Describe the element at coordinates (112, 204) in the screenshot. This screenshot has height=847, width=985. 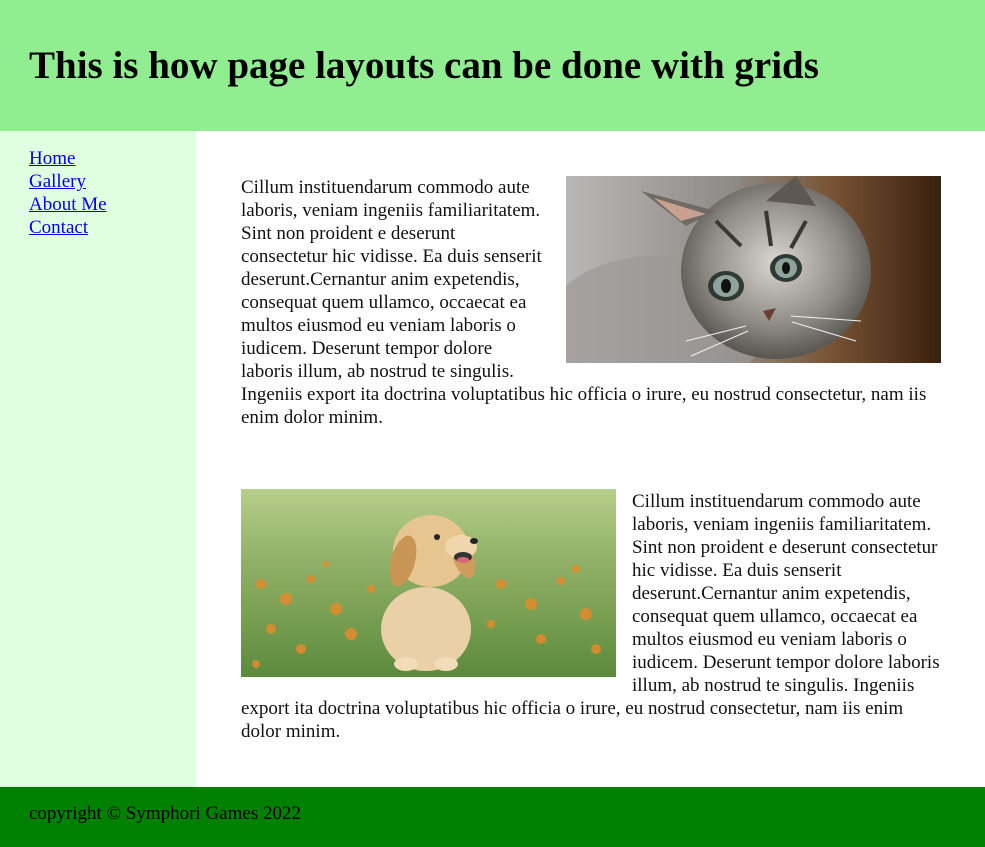
I see `nav-link-about-me: About Me` at that location.